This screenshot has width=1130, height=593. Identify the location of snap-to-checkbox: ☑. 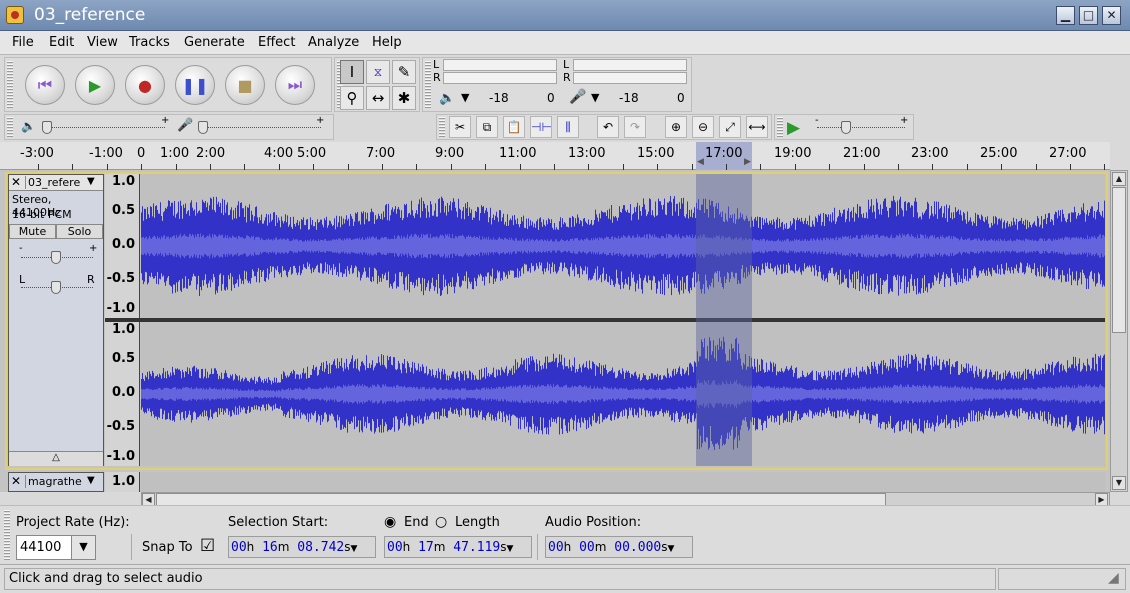
(207, 546).